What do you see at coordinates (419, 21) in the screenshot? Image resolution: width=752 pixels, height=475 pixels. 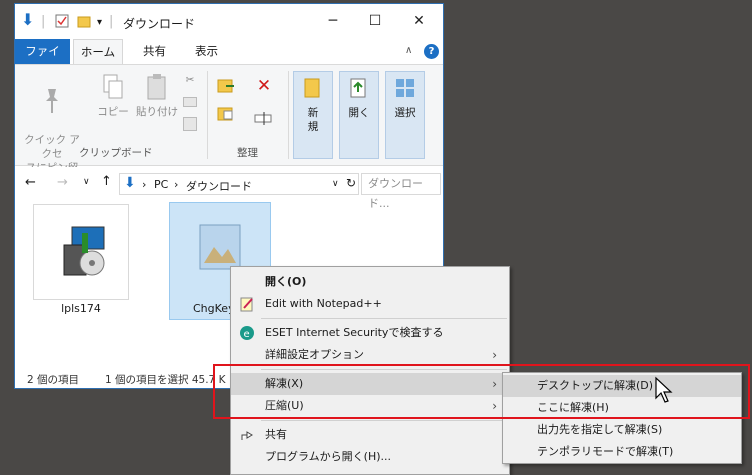 I see `close-button: ✕` at bounding box center [419, 21].